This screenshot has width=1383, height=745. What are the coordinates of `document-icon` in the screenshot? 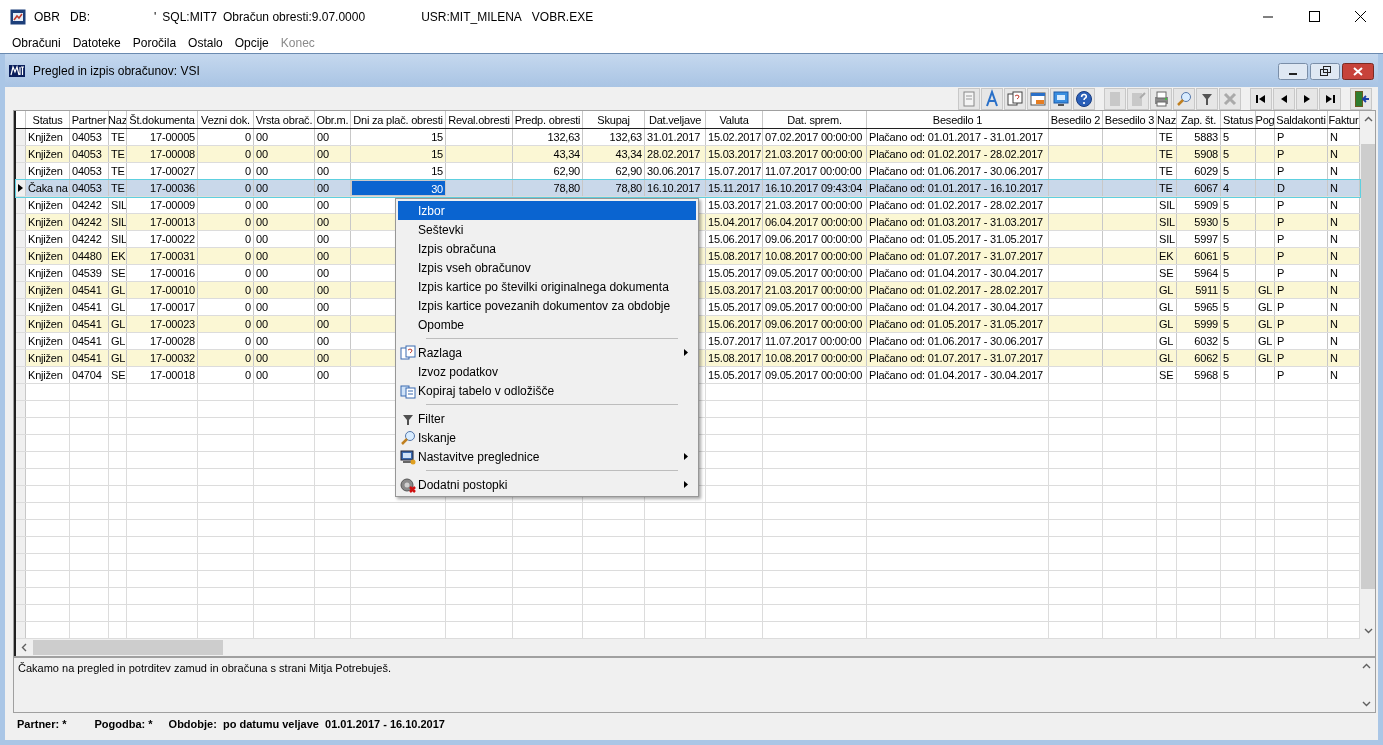 It's located at (969, 98).